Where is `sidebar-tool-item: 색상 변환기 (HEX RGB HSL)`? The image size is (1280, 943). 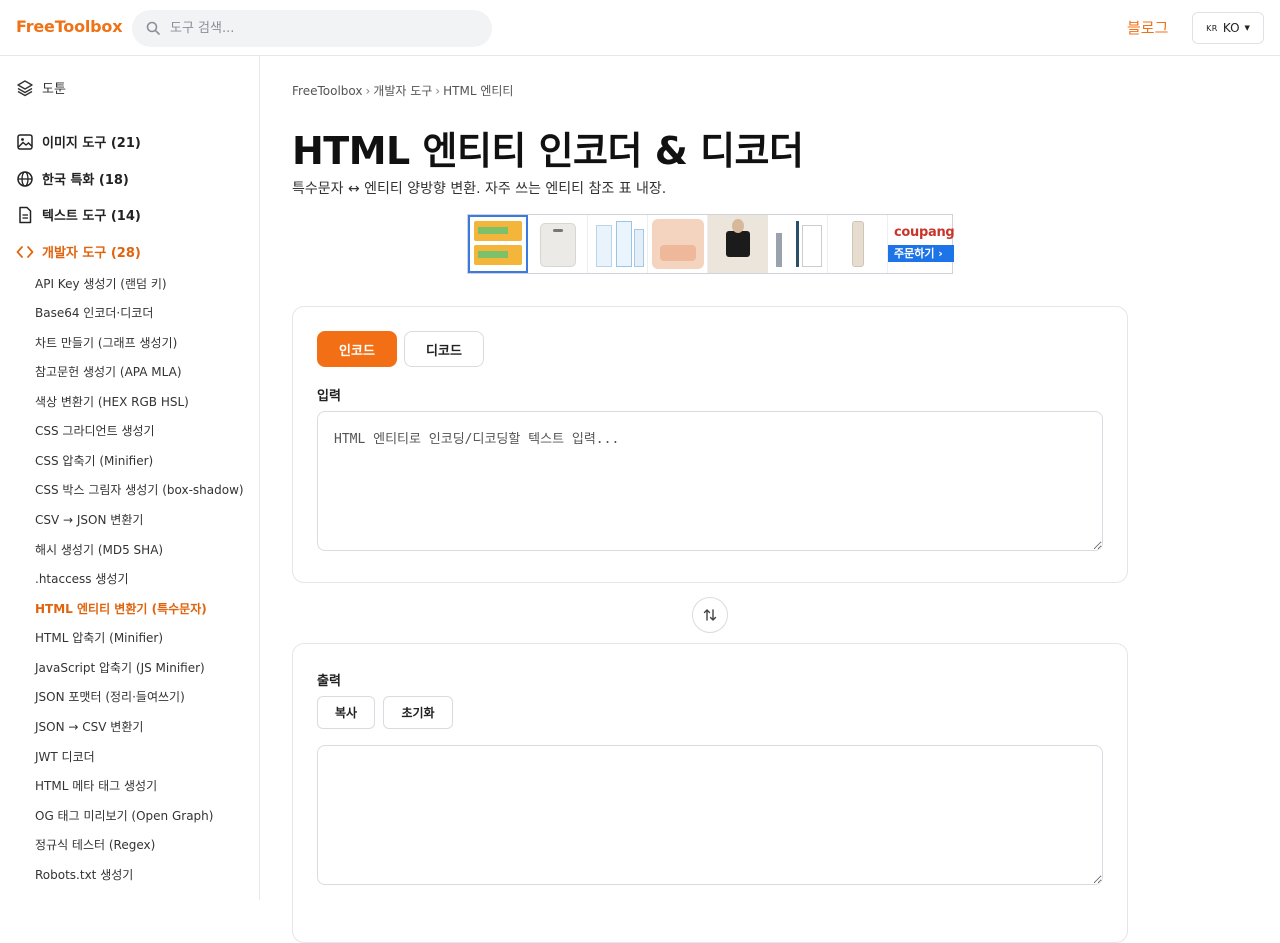 sidebar-tool-item: 색상 변환기 (HEX RGB HSL) is located at coordinates (112, 401).